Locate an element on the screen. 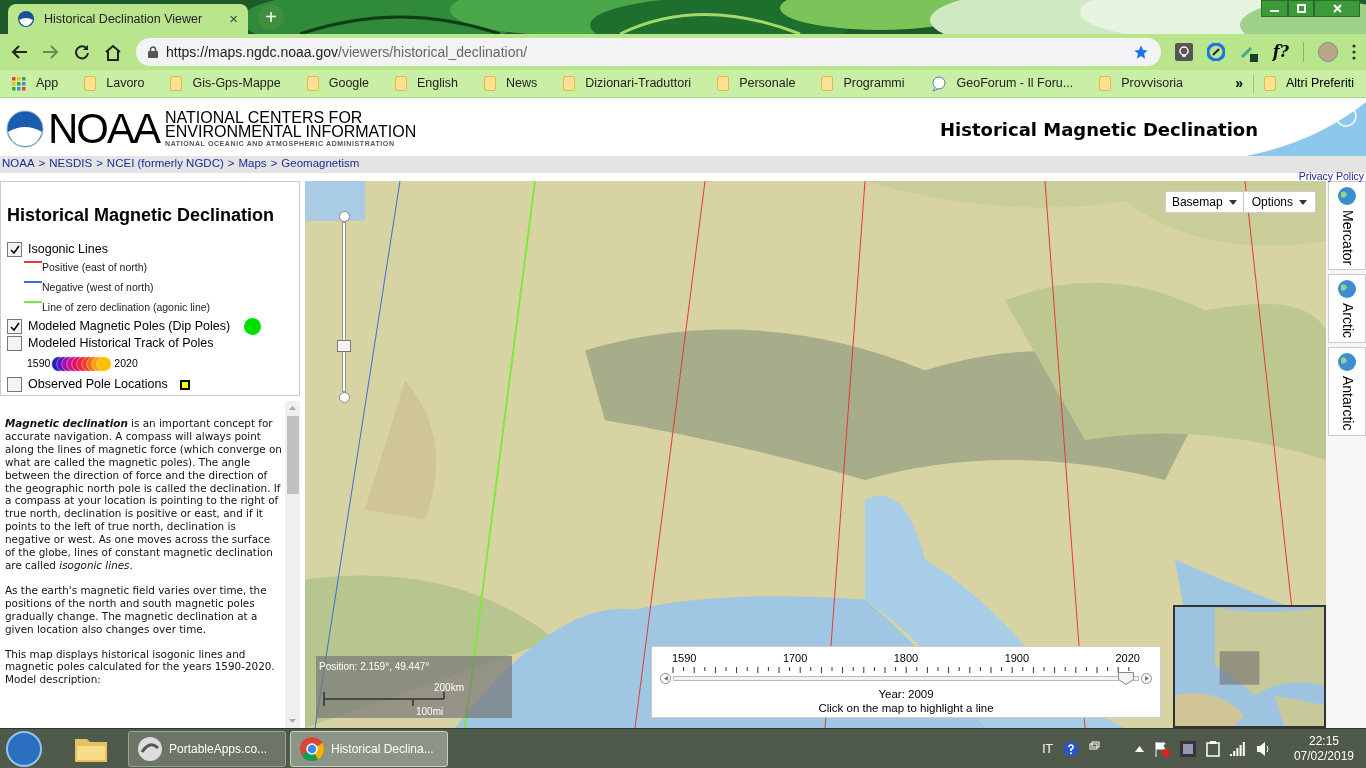  bookmark: News is located at coordinates (511, 83).